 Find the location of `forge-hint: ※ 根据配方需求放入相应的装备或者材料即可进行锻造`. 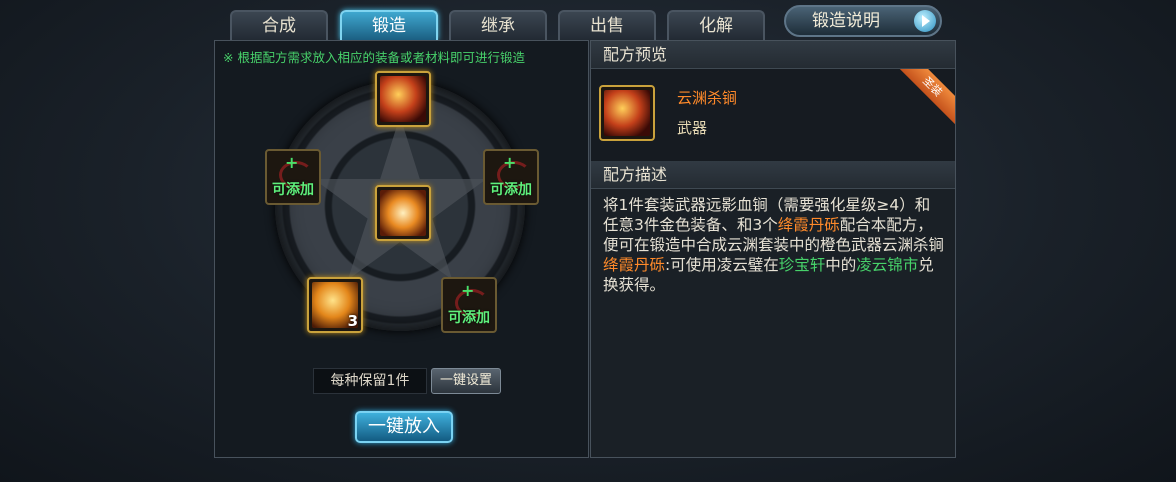

forge-hint: ※ 根据配方需求放入相应的装备或者材料即可进行锻造 is located at coordinates (374, 57).